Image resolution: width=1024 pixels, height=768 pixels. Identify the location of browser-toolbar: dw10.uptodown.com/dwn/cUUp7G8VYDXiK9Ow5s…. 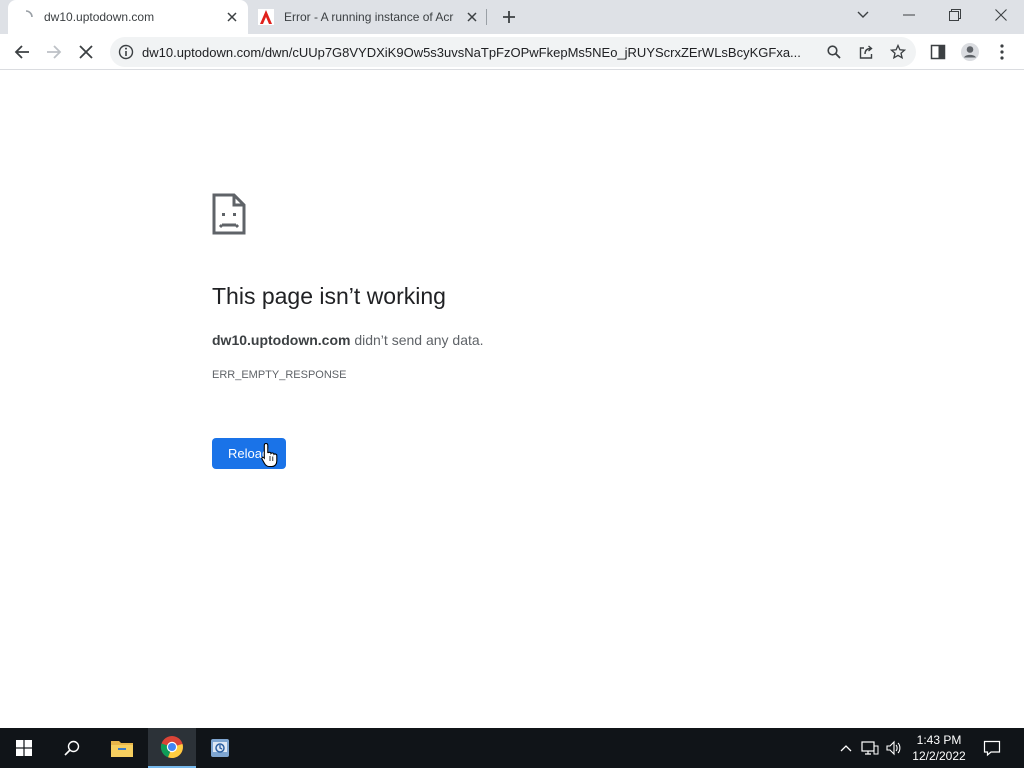
(512, 52).